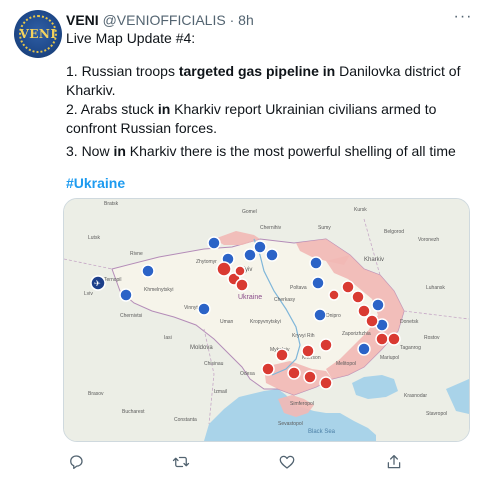  I want to click on label-kryvyi-rih: Kryvyi Rih, so click(303, 336).